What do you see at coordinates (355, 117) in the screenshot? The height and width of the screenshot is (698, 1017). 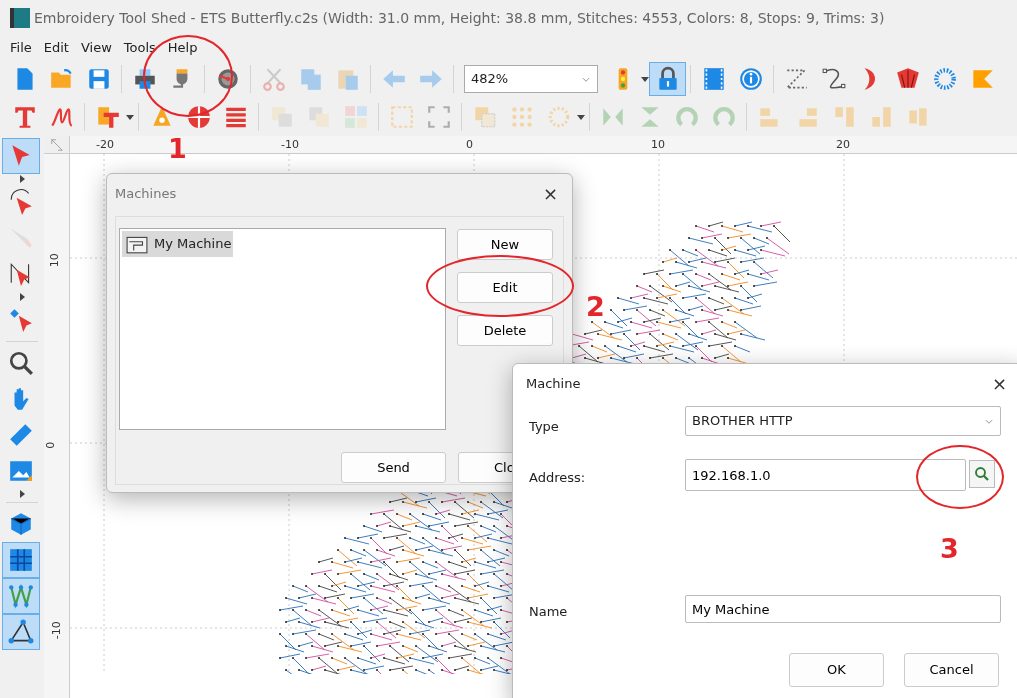 I see `four-squares-icon` at bounding box center [355, 117].